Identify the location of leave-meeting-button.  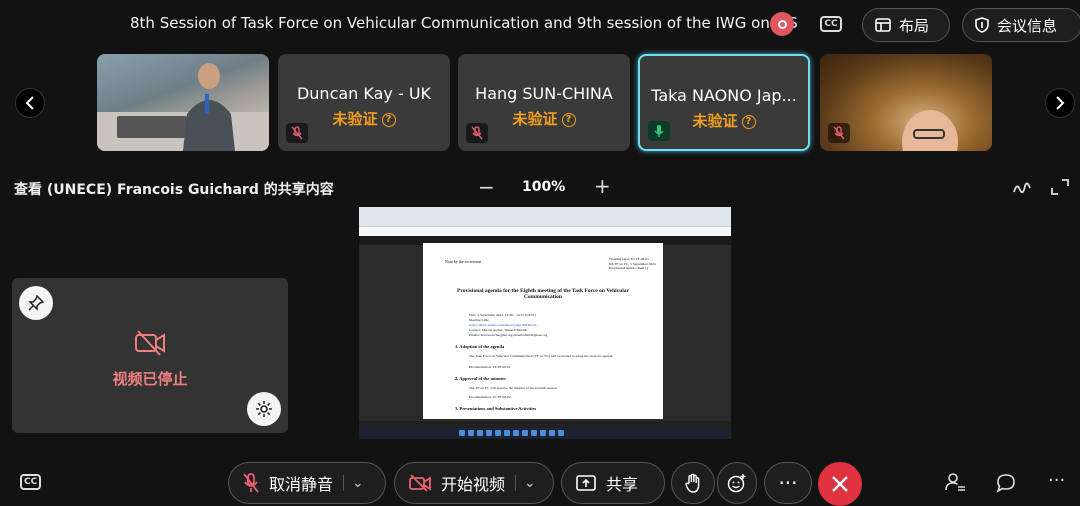
(840, 484).